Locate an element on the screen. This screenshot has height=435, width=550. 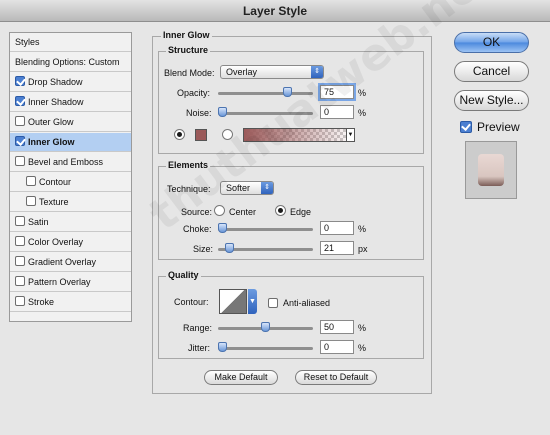
size-slider is located at coordinates (265, 248).